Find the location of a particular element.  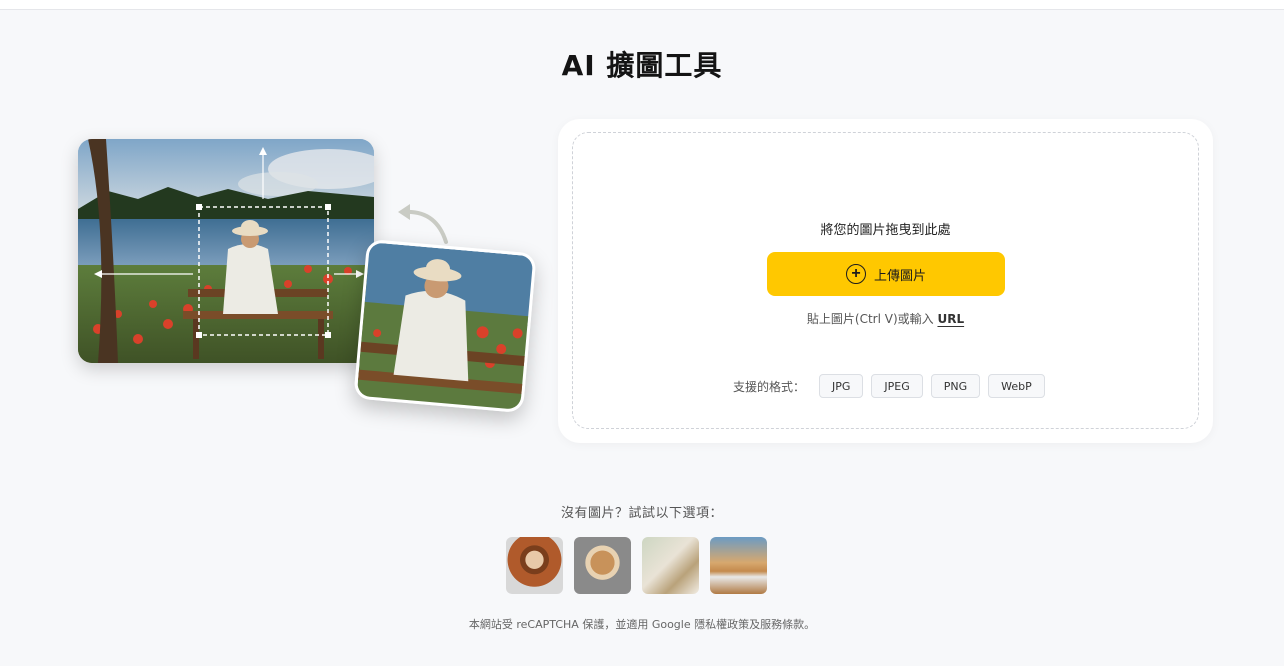

sample-woman-portrait is located at coordinates (534, 565).